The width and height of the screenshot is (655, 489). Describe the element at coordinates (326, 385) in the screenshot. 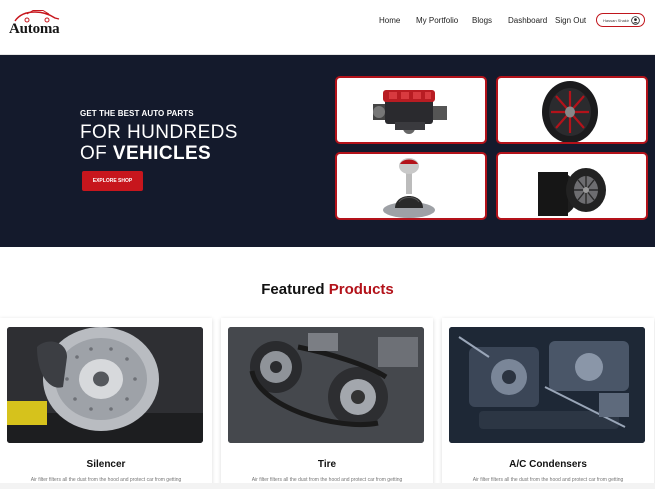

I see `engine-belt-image` at that location.